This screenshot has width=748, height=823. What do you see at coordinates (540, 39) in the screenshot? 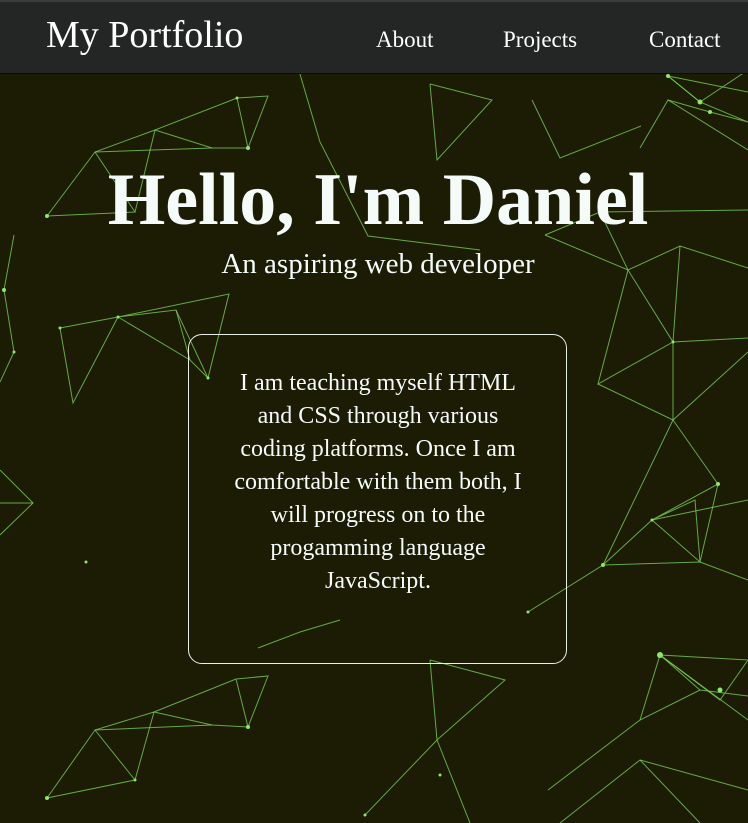
I see `nav-link-projects: Projects` at bounding box center [540, 39].